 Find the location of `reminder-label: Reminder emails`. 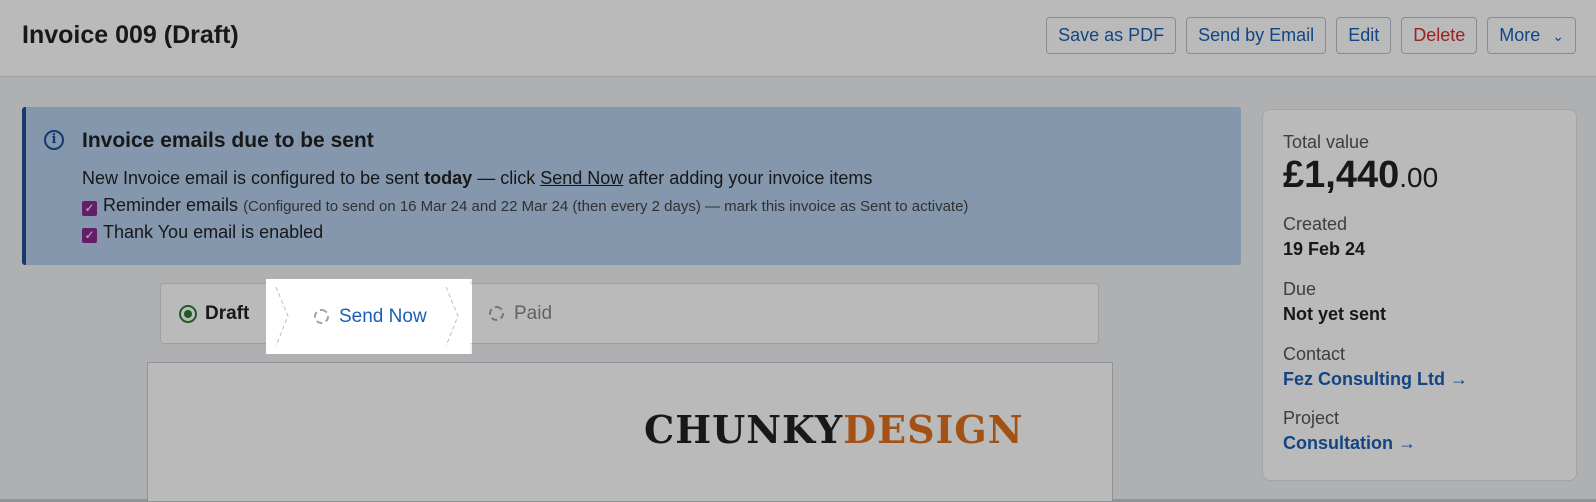

reminder-label: Reminder emails is located at coordinates (171, 205).